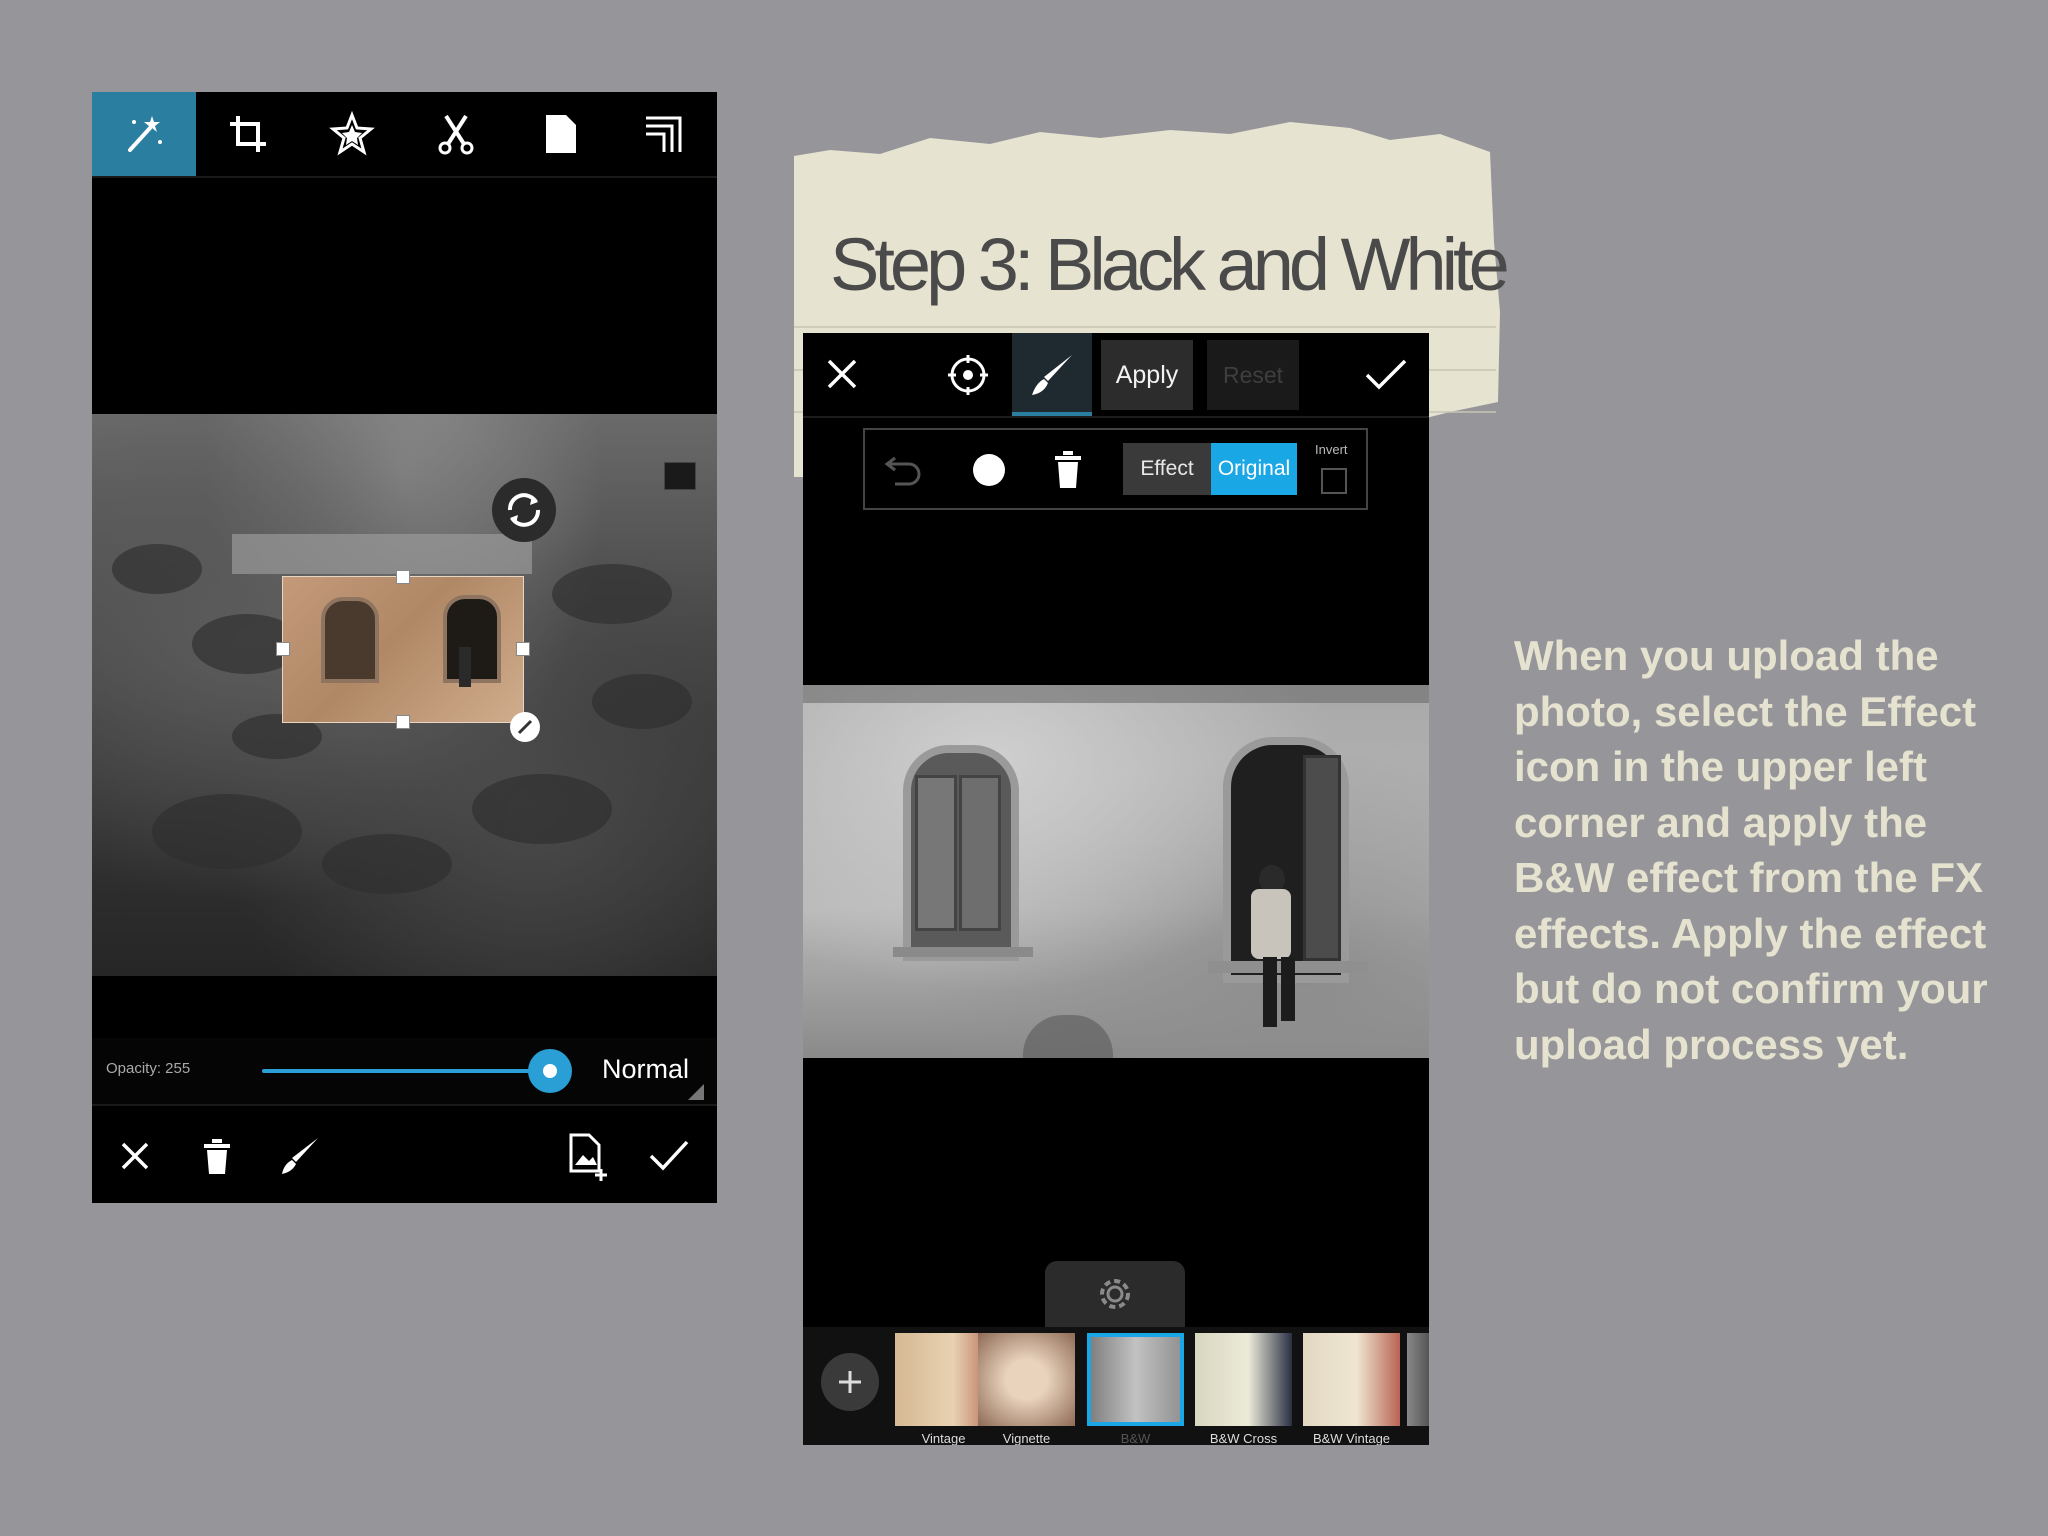 The height and width of the screenshot is (1536, 2048). Describe the element at coordinates (1334, 481) in the screenshot. I see `invert-checkbox` at that location.